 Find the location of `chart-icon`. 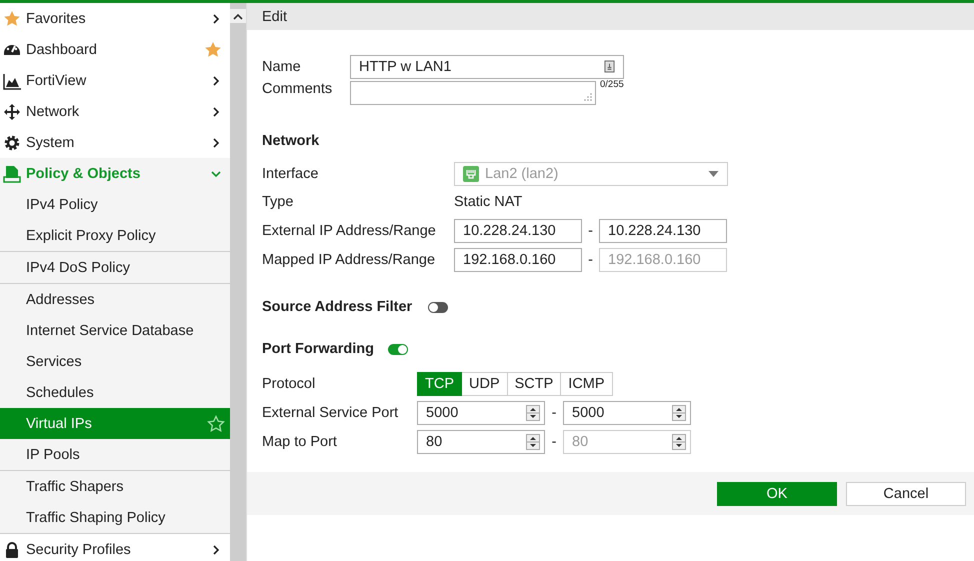

chart-icon is located at coordinates (12, 81).